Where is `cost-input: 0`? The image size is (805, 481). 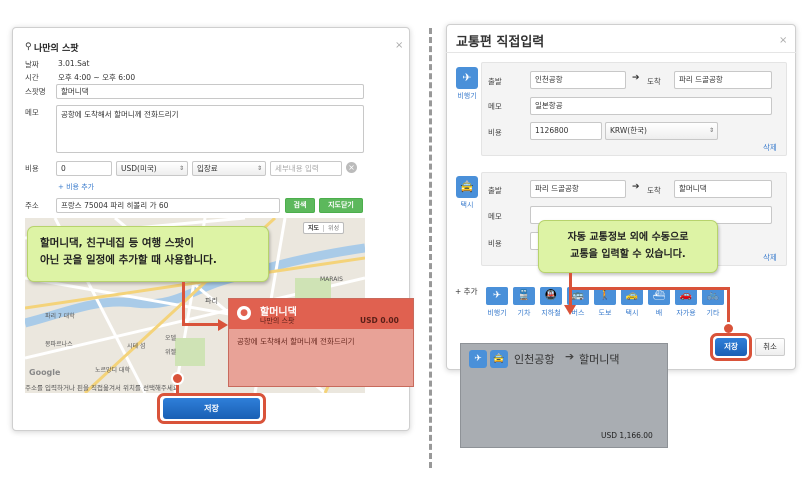 cost-input: 0 is located at coordinates (84, 168).